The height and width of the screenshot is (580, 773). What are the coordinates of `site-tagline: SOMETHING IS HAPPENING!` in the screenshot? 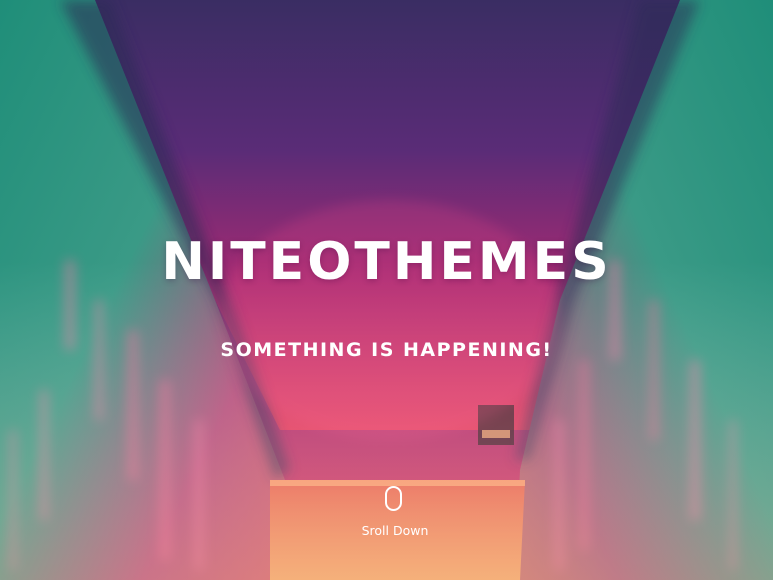 It's located at (386, 350).